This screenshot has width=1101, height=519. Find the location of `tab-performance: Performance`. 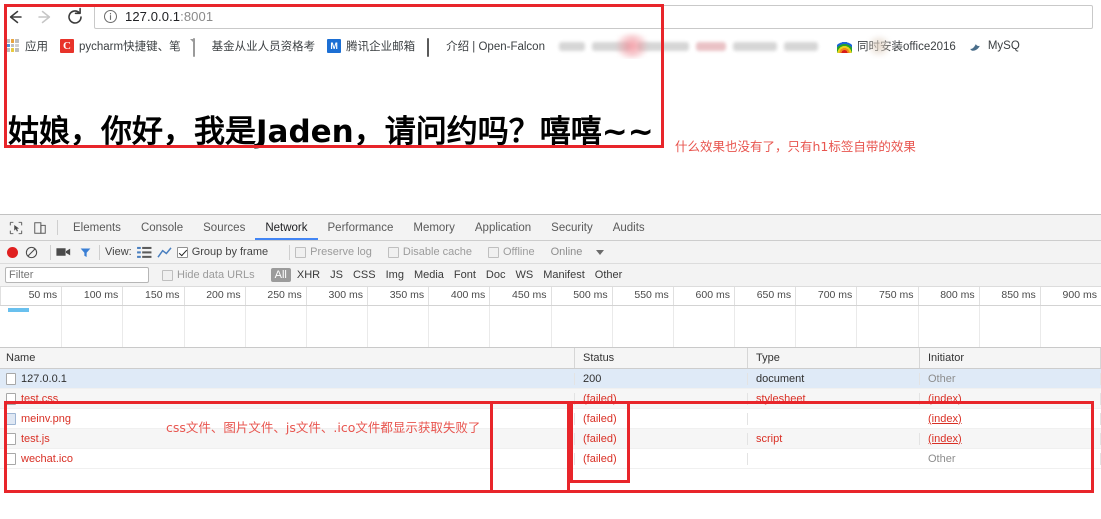

tab-performance: Performance is located at coordinates (361, 228).